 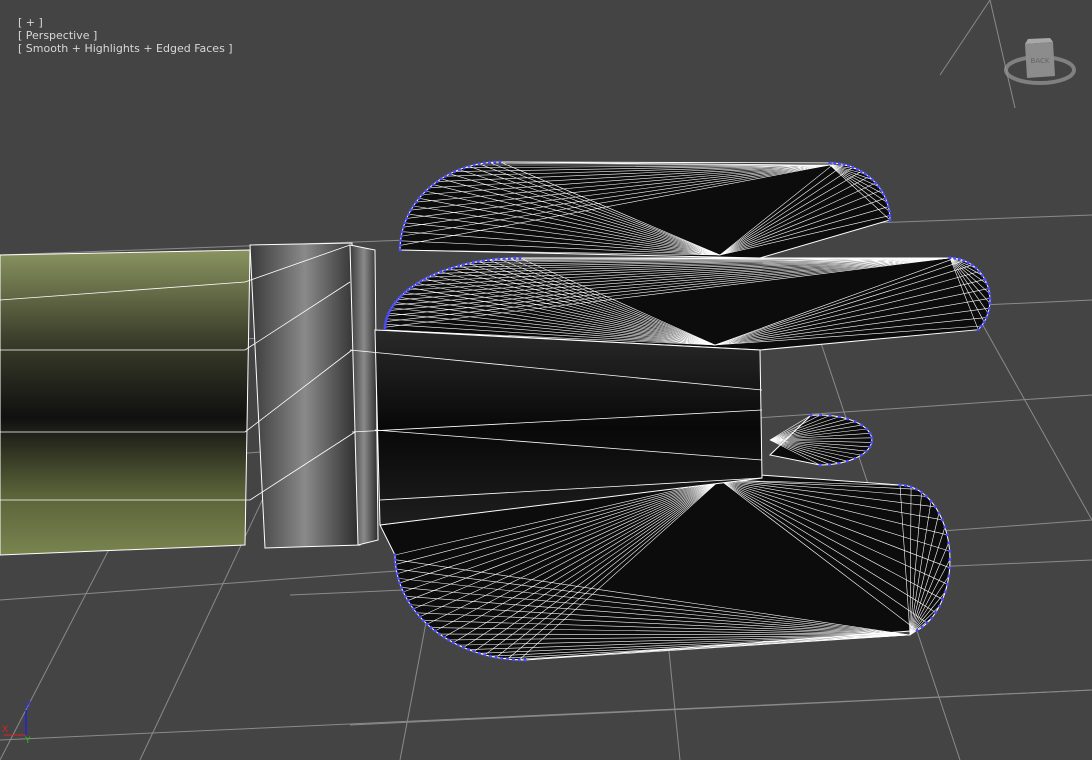 I want to click on viewcube-face-label: BACK, so click(x=1040, y=61).